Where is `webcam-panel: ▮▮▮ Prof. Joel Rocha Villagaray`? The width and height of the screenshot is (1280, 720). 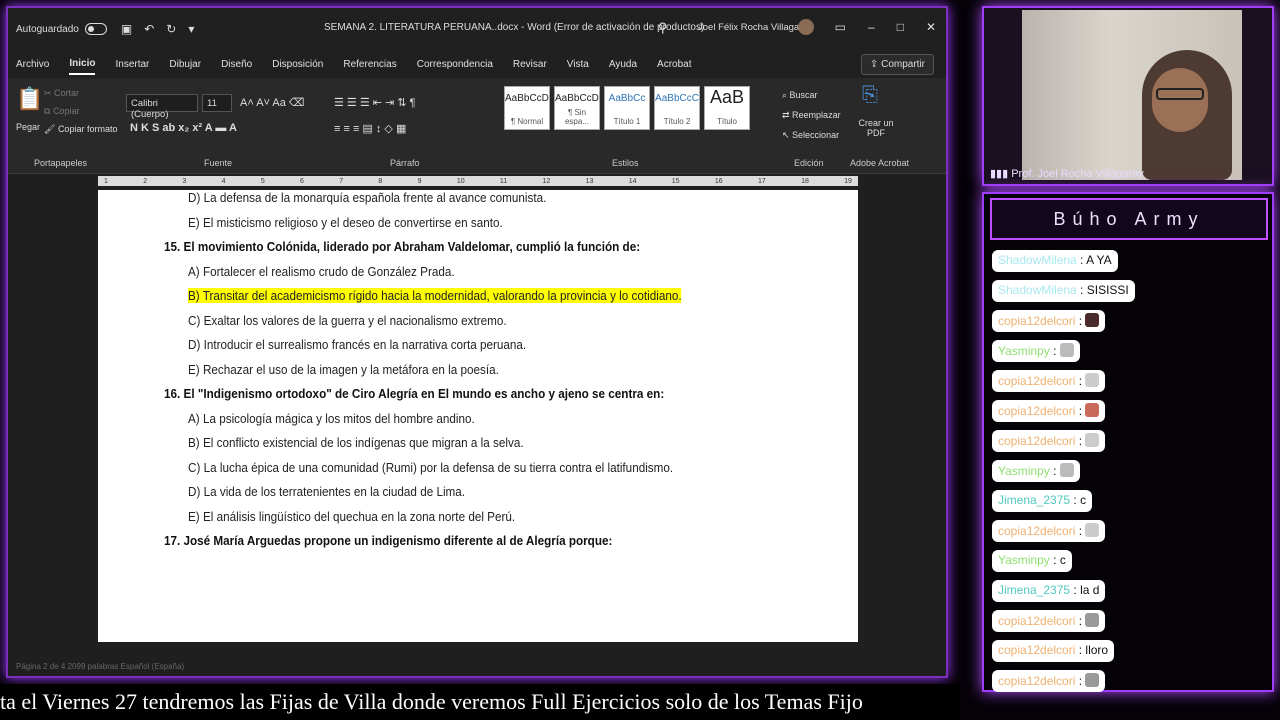 webcam-panel: ▮▮▮ Prof. Joel Rocha Villagaray is located at coordinates (1128, 96).